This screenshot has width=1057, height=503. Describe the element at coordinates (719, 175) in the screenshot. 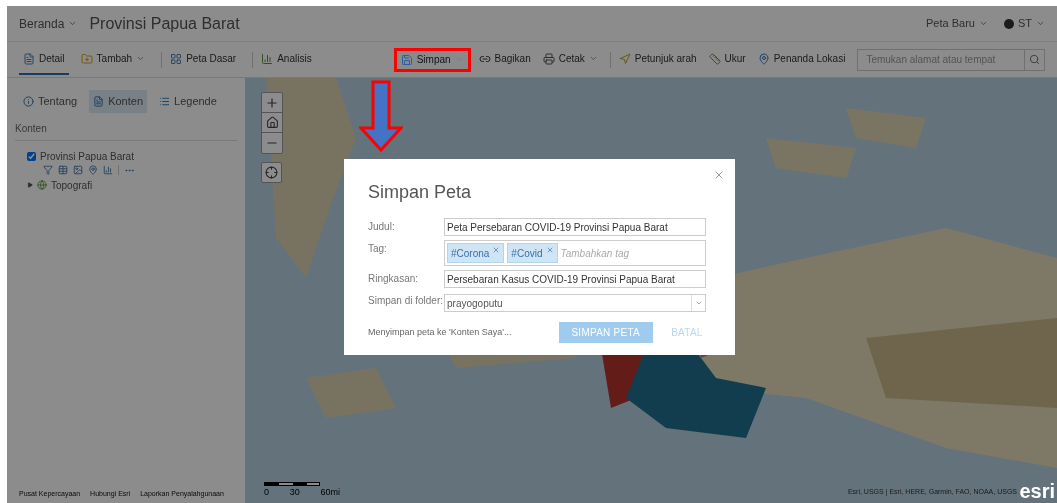

I see `close-button` at that location.